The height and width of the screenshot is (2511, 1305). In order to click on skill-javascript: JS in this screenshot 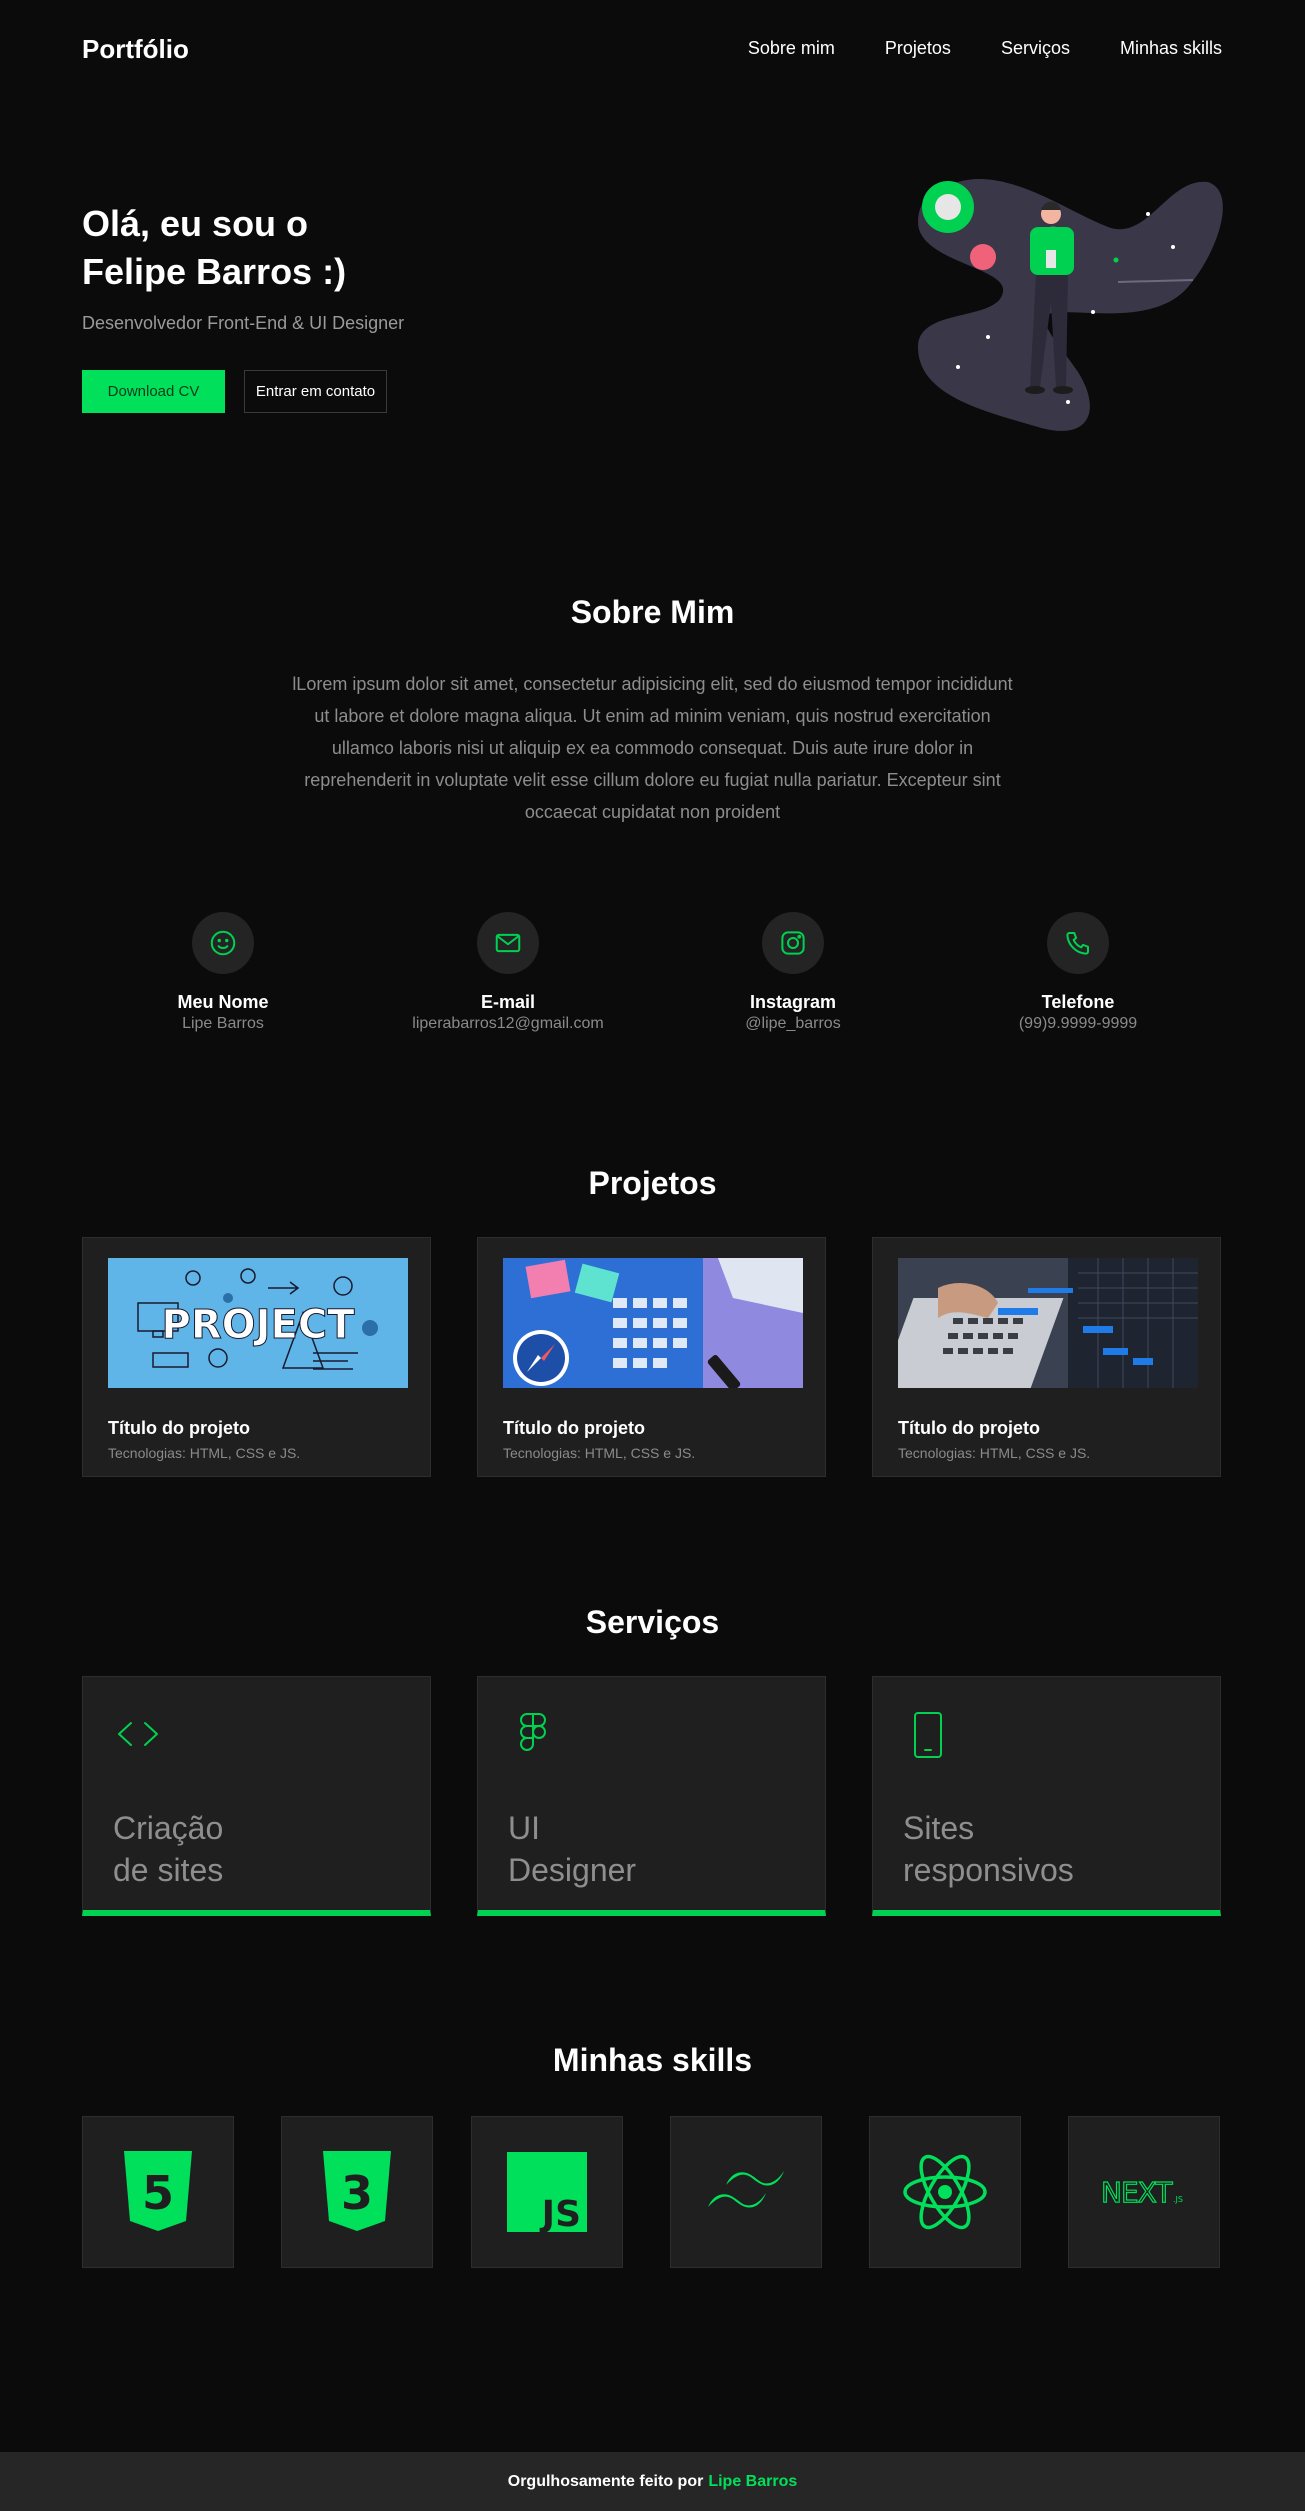, I will do `click(547, 2192)`.